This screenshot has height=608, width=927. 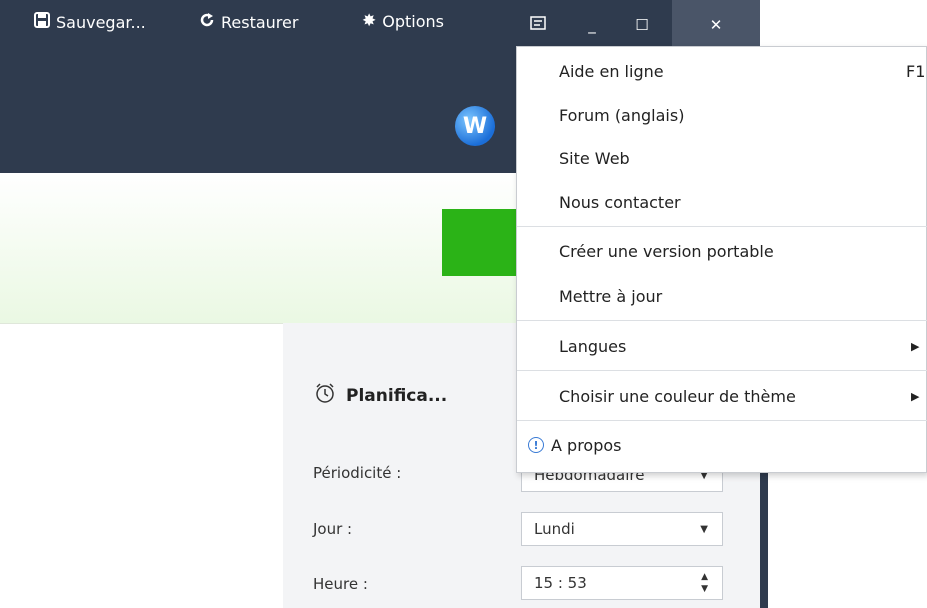 I want to click on chevron-down-icon: ▼, so click(x=704, y=529).